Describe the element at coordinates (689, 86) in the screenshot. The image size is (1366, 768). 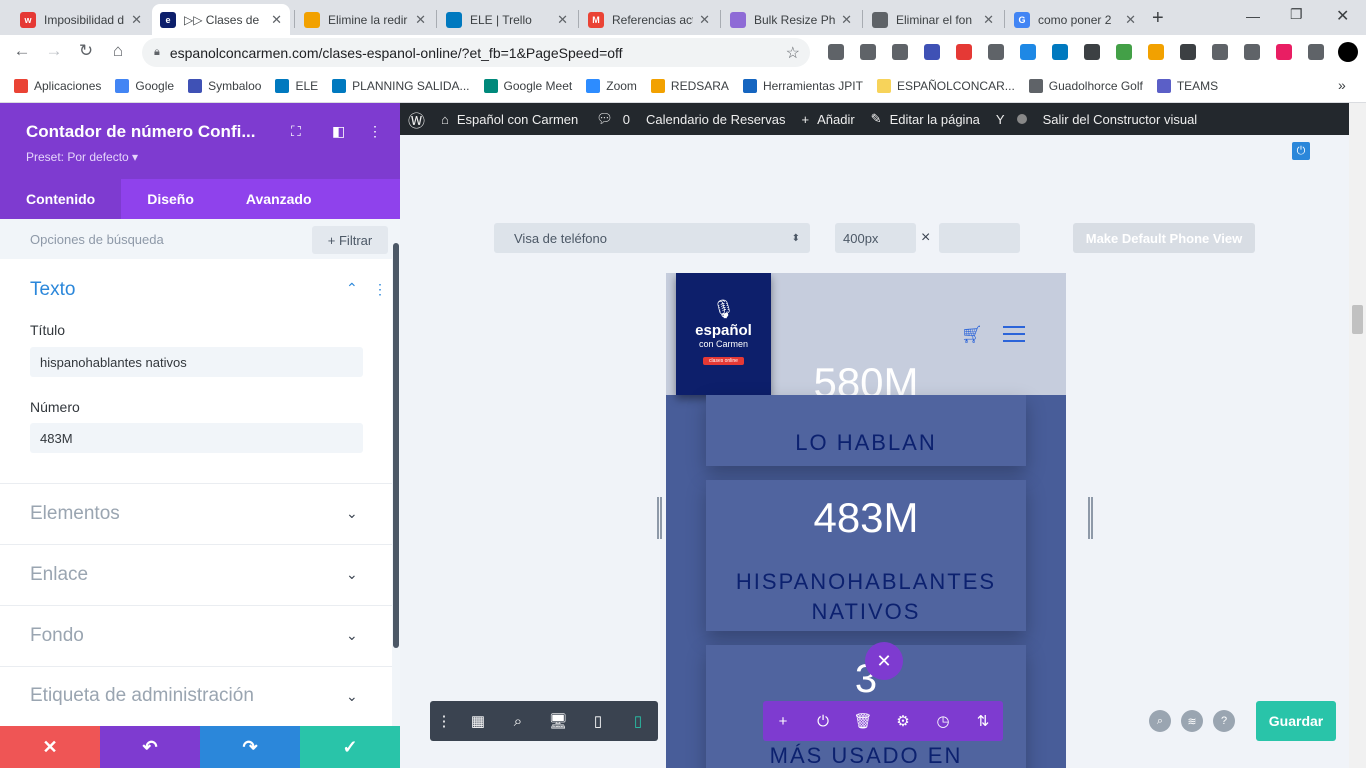
I see `bookmark-item: REDSARA` at that location.